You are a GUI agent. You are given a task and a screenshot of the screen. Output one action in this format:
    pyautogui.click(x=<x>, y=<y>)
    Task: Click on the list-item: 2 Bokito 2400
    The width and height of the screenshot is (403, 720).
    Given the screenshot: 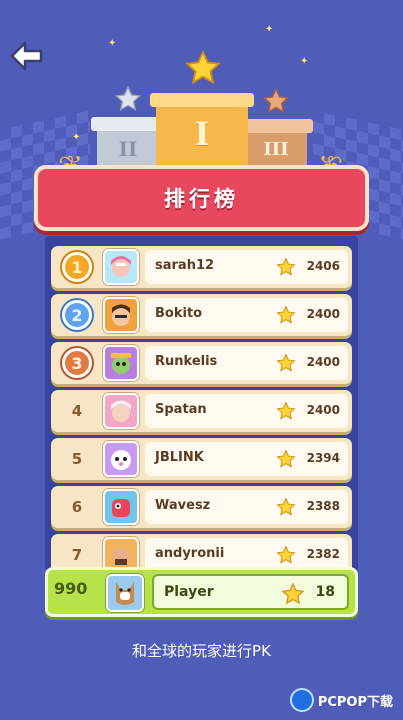 What is the action you would take?
    pyautogui.click(x=201, y=315)
    